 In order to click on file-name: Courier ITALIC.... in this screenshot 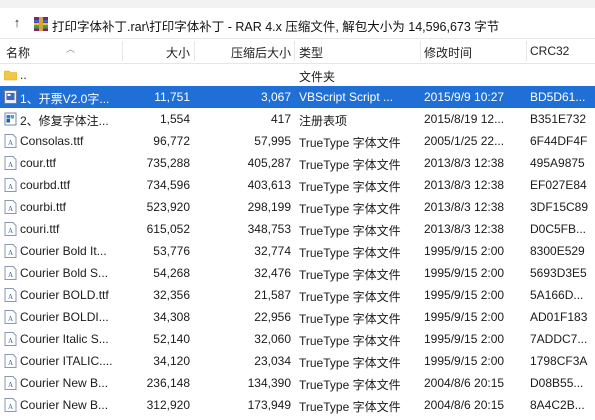, I will do `click(66, 361)`.